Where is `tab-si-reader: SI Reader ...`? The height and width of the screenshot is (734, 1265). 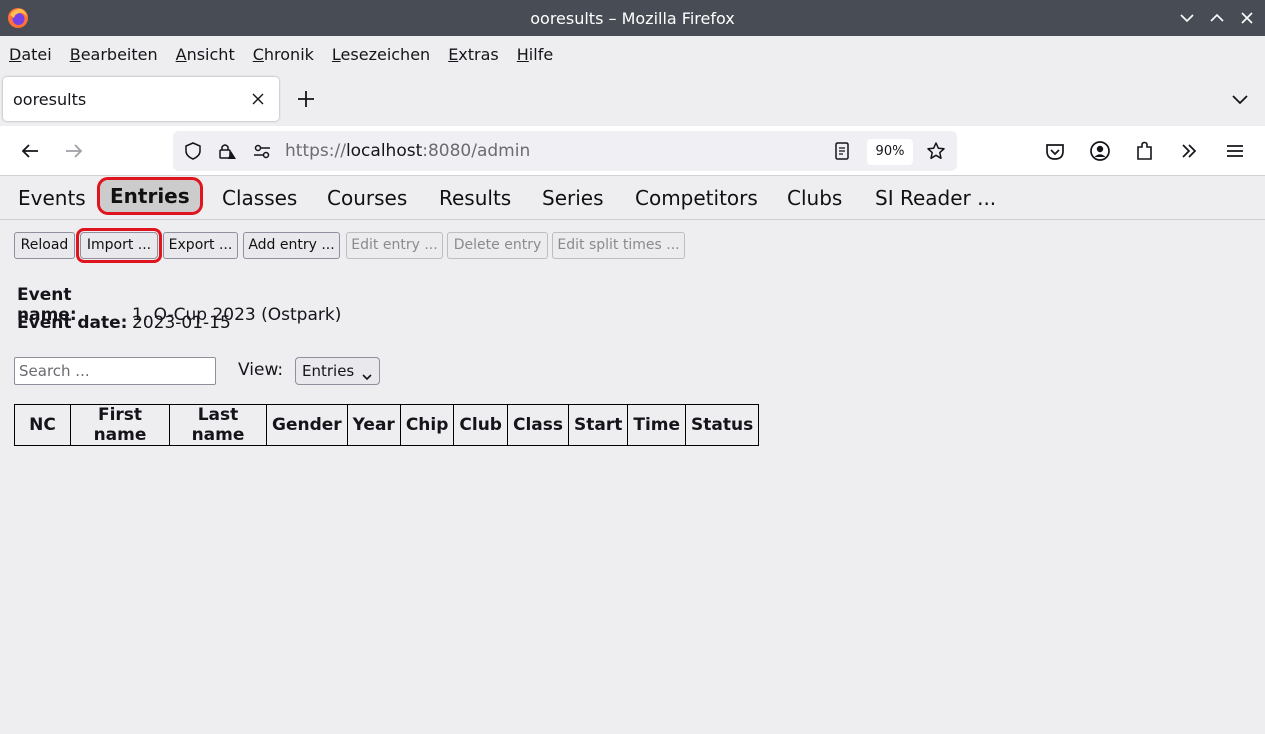 tab-si-reader: SI Reader ... is located at coordinates (935, 198).